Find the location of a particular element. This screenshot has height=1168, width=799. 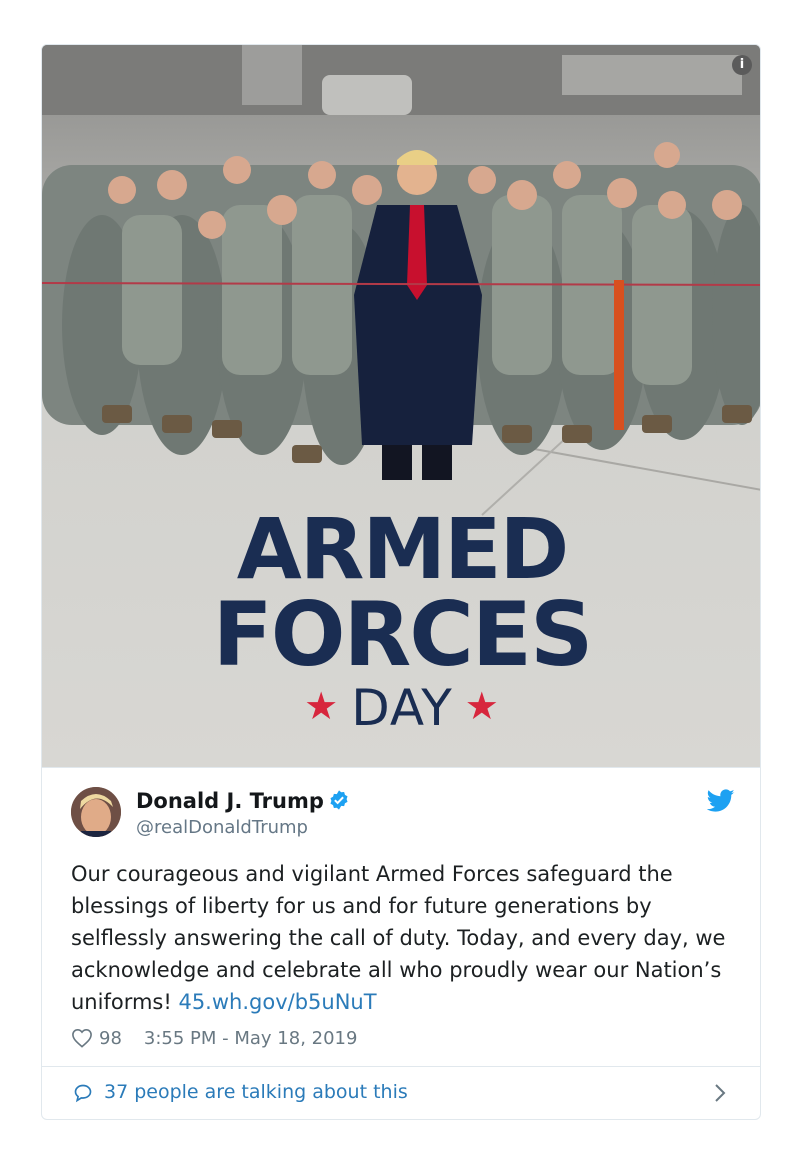

banner-day-text: DAY is located at coordinates (402, 708).